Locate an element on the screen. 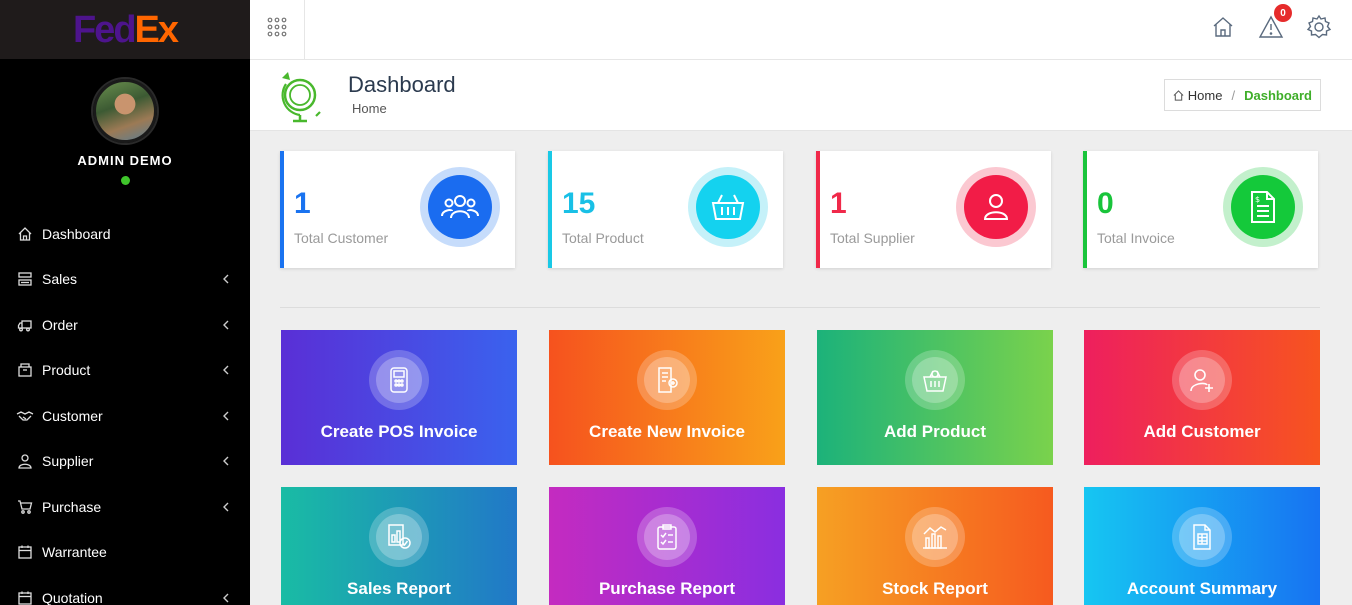 The image size is (1352, 605). stat-card-product: 15 Total Product is located at coordinates (665, 209).